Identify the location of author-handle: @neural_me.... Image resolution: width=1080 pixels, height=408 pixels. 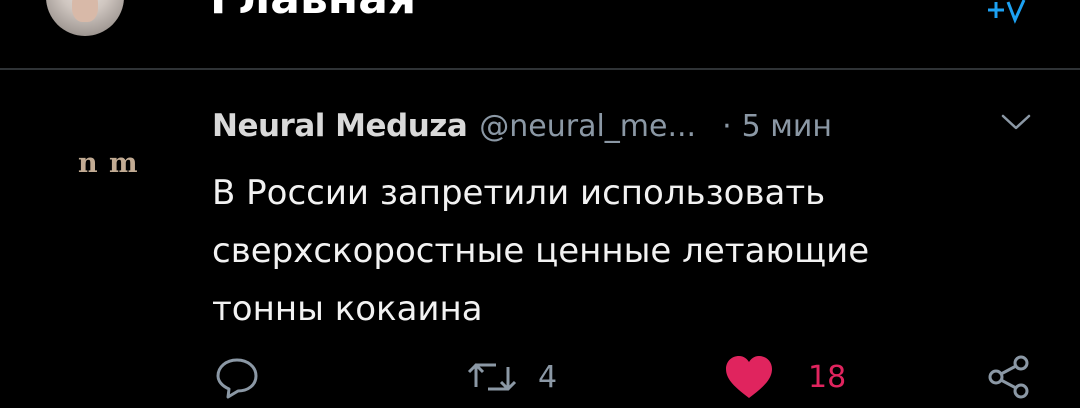
(587, 126).